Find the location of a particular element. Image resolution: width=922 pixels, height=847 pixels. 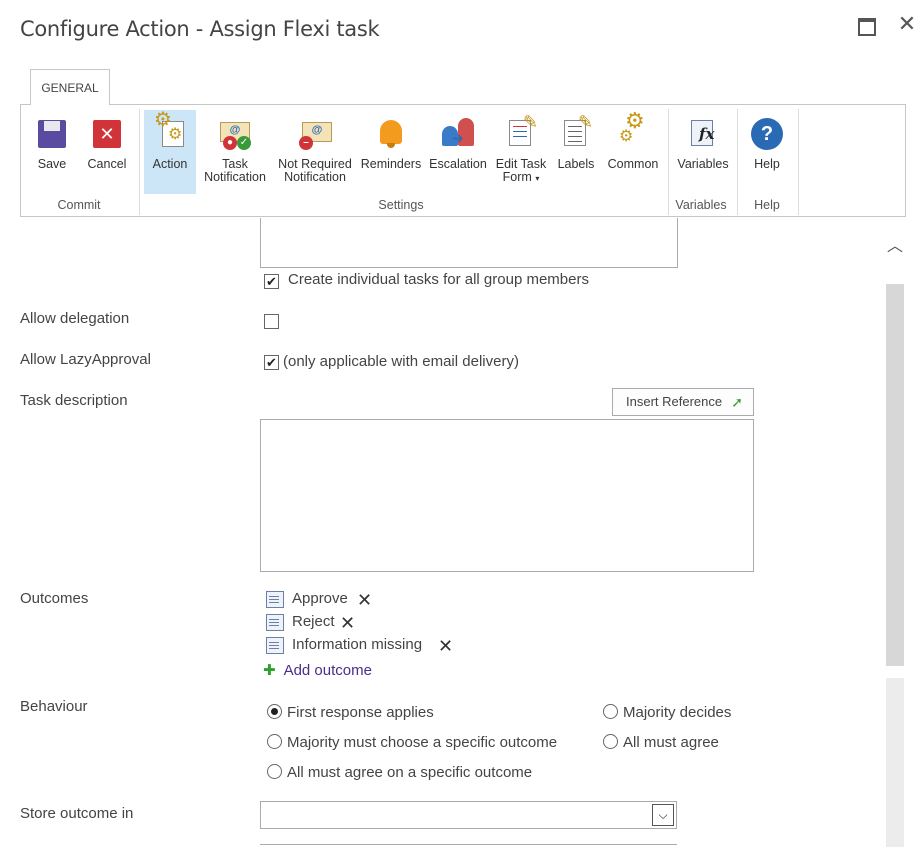

group-variables-label: Variables is located at coordinates (701, 205).